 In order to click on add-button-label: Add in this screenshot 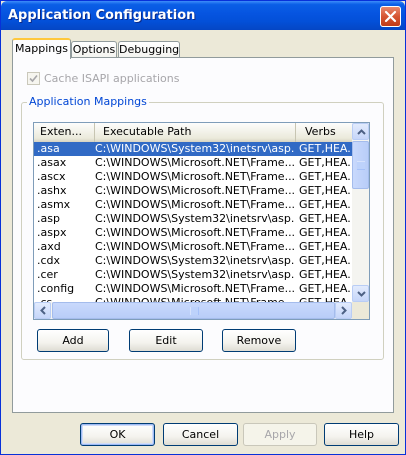, I will do `click(73, 340)`.